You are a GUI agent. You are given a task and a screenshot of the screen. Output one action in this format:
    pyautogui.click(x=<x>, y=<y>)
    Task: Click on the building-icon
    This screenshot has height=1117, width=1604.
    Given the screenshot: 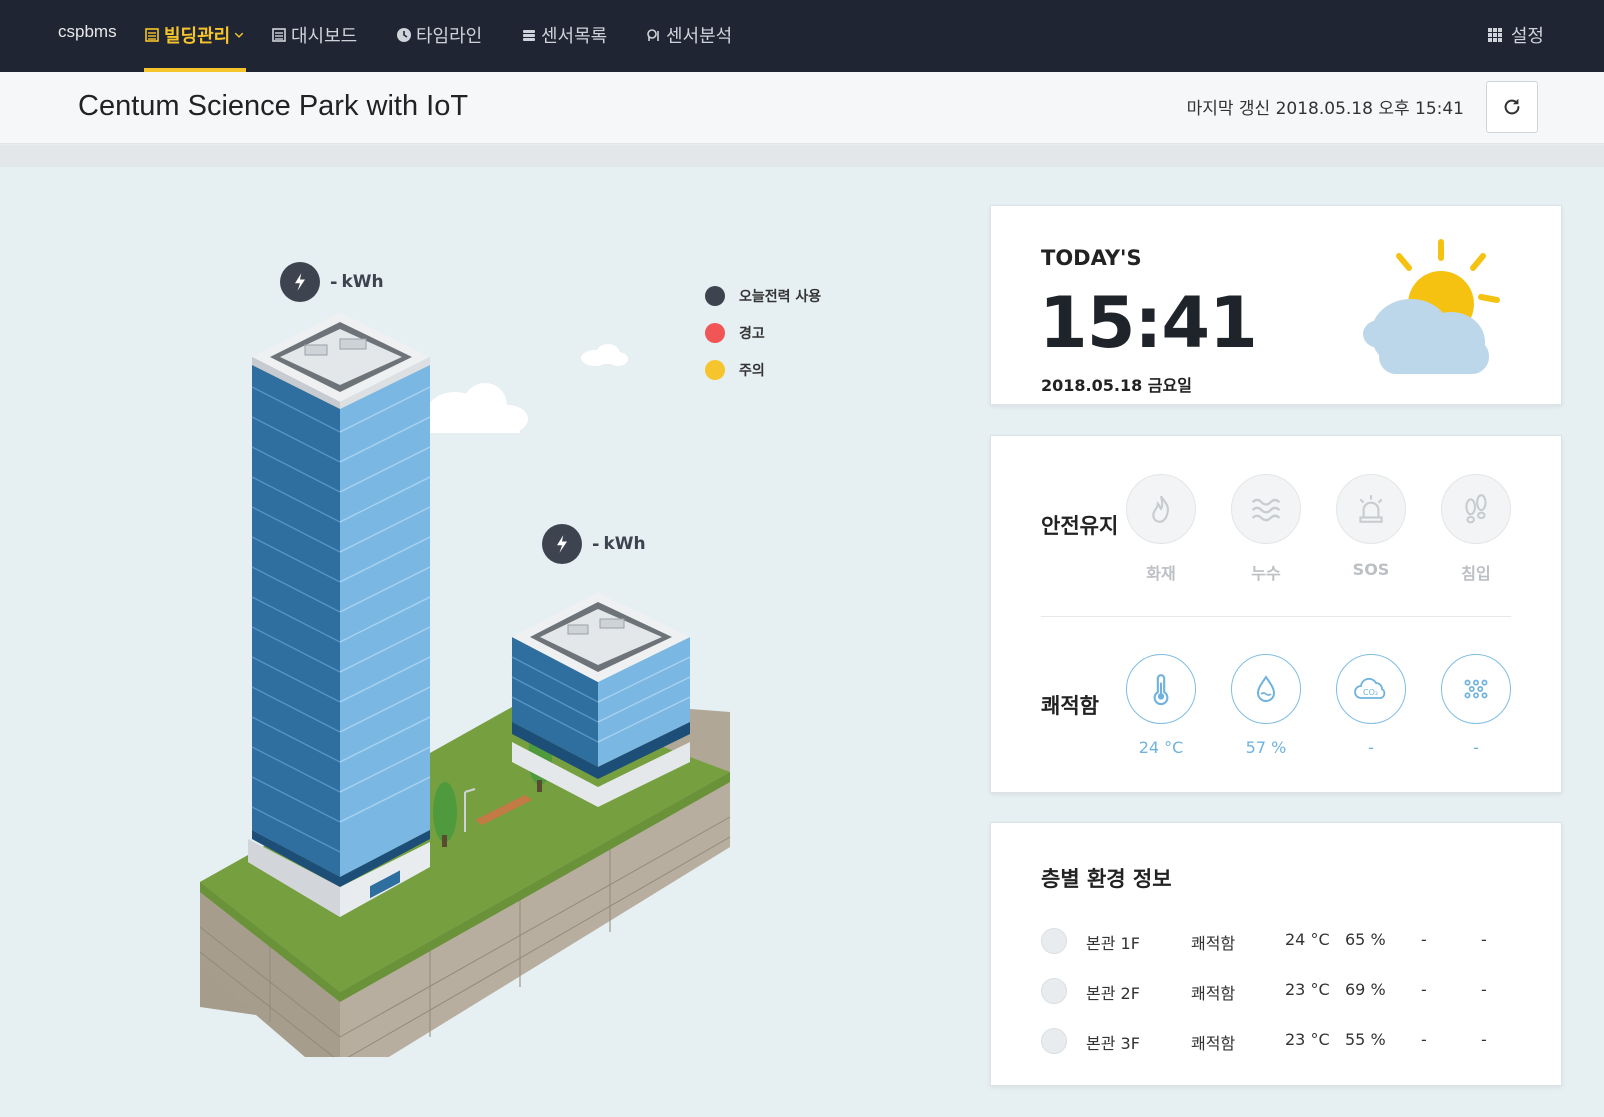 What is the action you would take?
    pyautogui.click(x=152, y=35)
    